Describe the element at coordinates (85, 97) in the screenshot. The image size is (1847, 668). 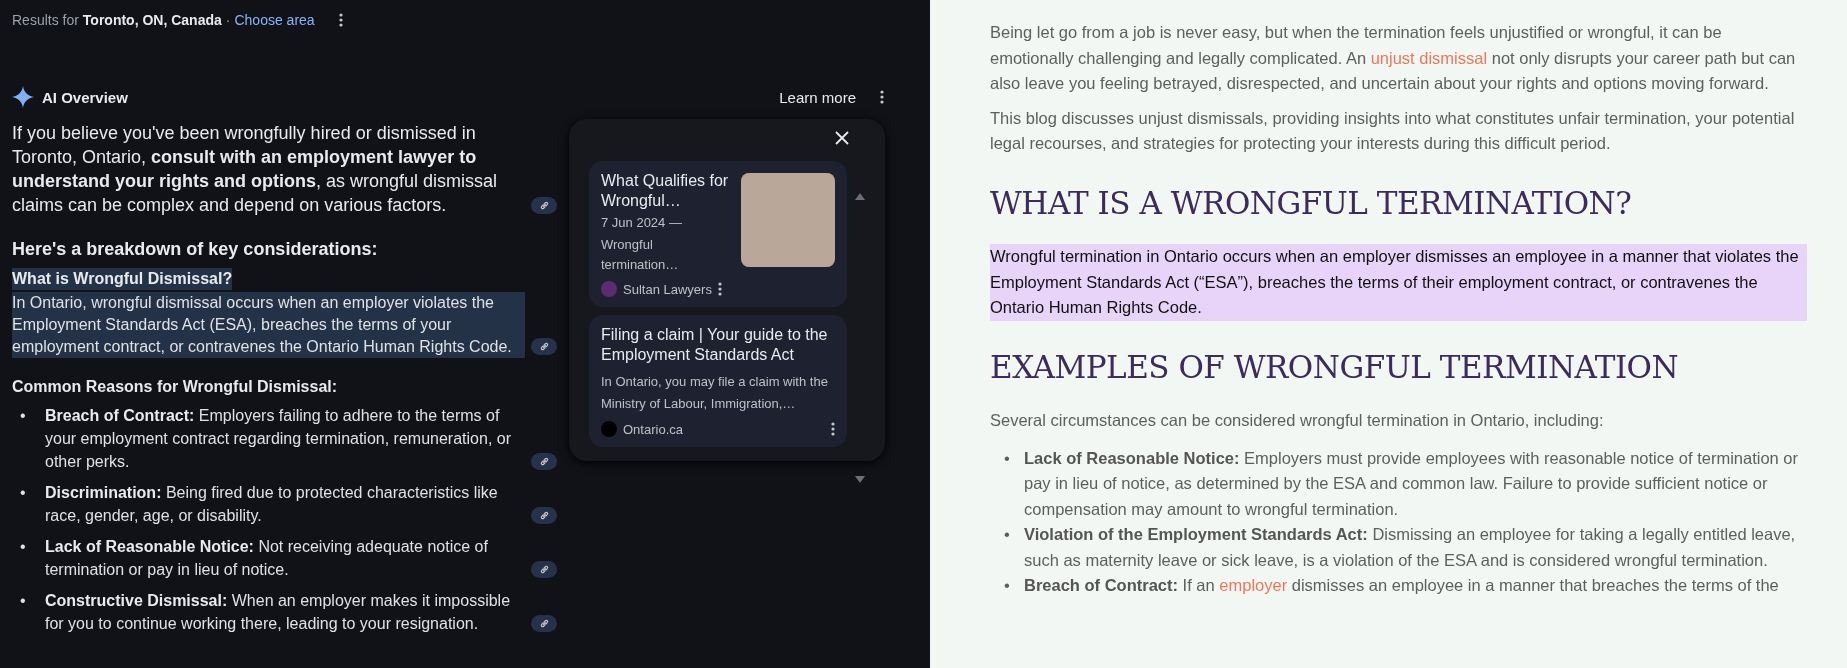
I see `ai-overview-title: AI Overview` at that location.